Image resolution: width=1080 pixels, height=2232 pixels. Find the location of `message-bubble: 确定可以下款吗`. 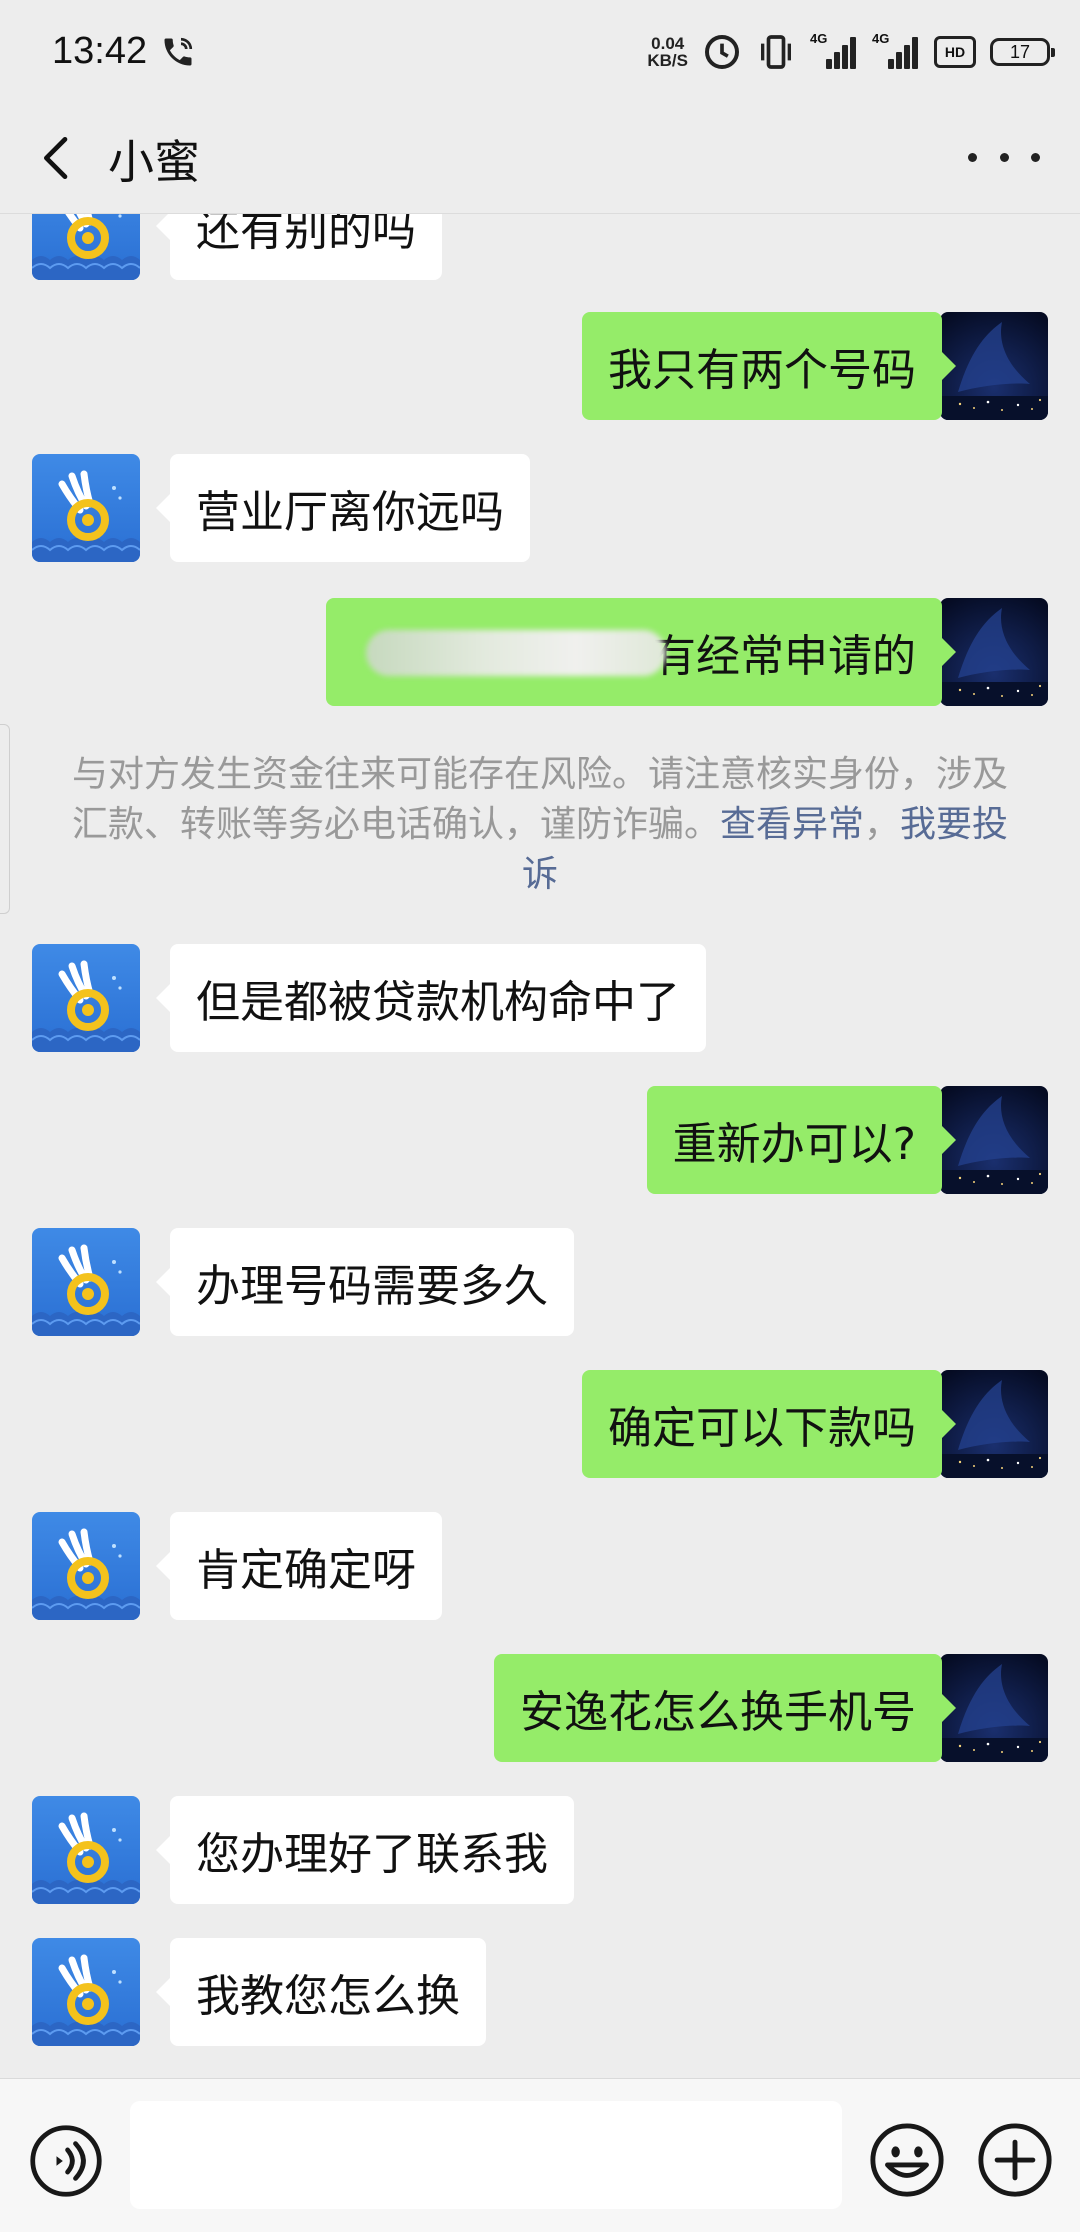

message-bubble: 确定可以下款吗 is located at coordinates (769, 1424).